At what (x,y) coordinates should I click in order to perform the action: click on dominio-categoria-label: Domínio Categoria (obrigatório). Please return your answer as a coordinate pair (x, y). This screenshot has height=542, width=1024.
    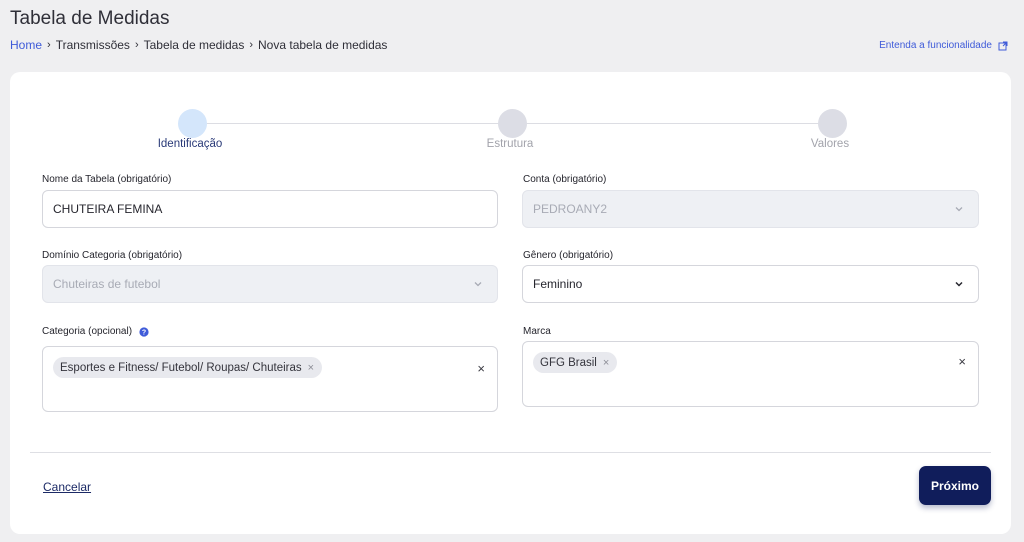
    Looking at the image, I should click on (112, 255).